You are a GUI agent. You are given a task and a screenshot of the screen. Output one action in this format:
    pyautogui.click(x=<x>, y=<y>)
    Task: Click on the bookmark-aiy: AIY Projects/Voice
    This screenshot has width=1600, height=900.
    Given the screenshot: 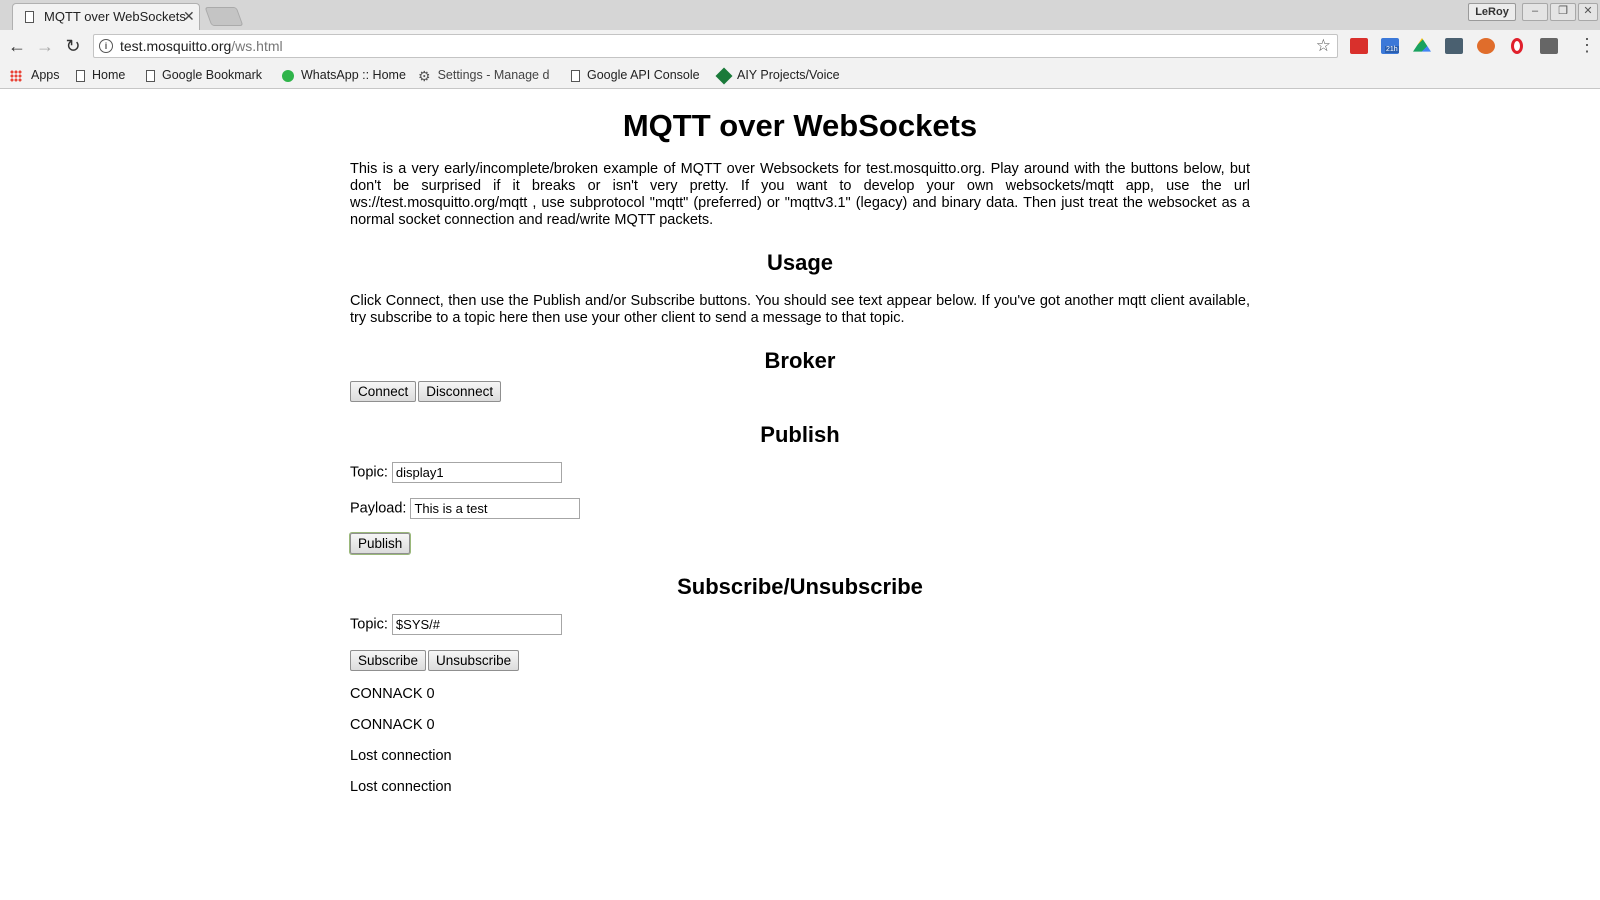 What is the action you would take?
    pyautogui.click(x=777, y=75)
    